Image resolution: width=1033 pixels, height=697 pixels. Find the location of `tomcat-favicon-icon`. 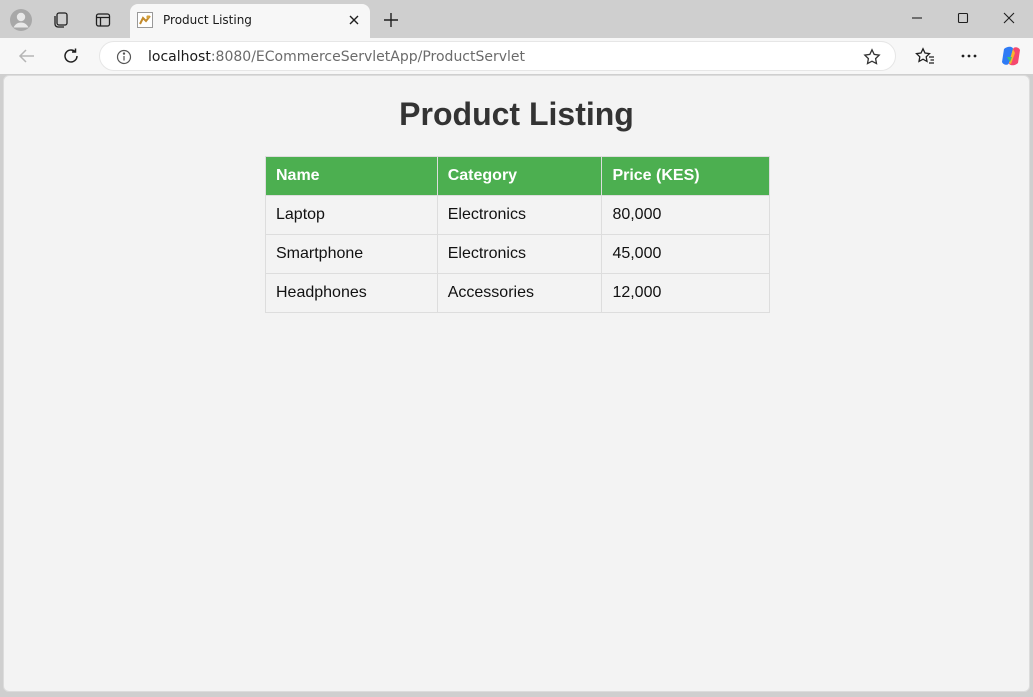

tomcat-favicon-icon is located at coordinates (145, 20).